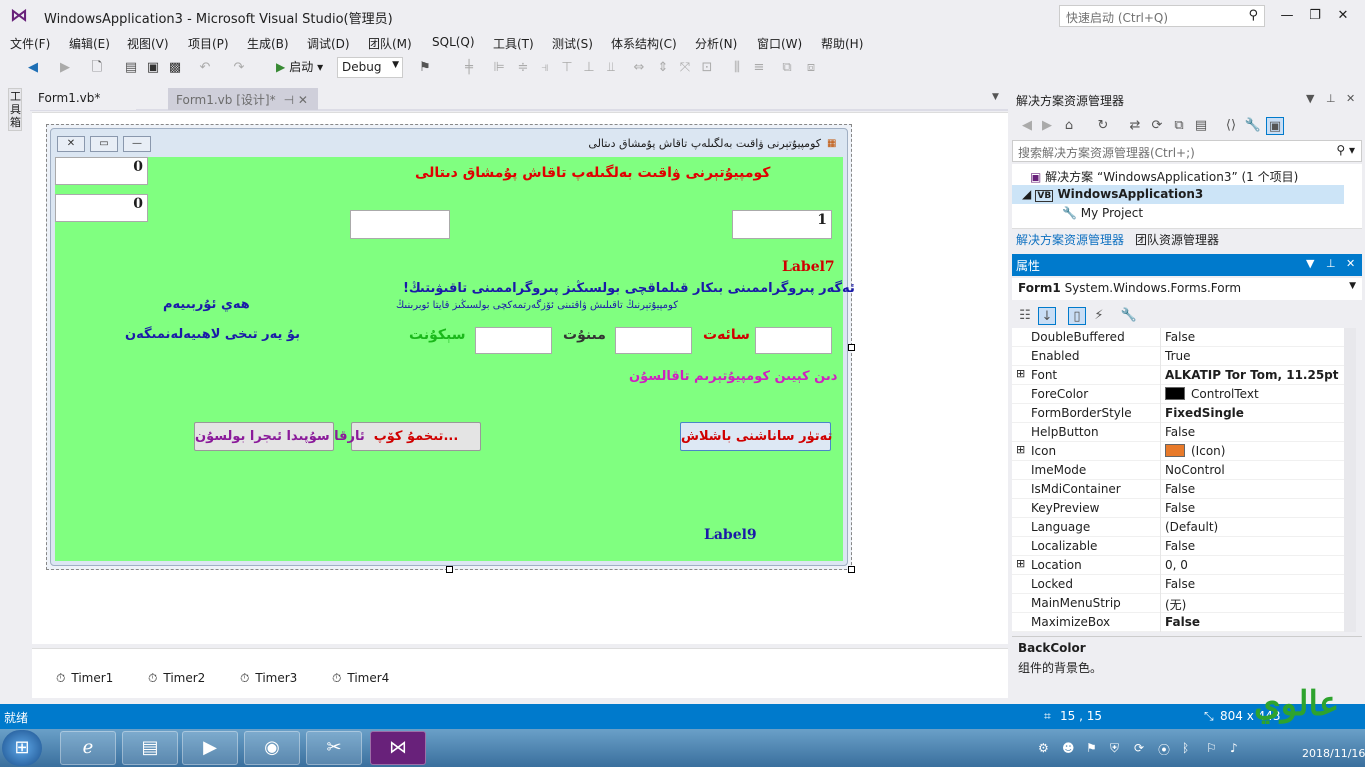 The height and width of the screenshot is (767, 1365). I want to click on tree-item-solution: ▣ 解决方案 “WindowsApplication3” (1 个项目), so click(1164, 175).